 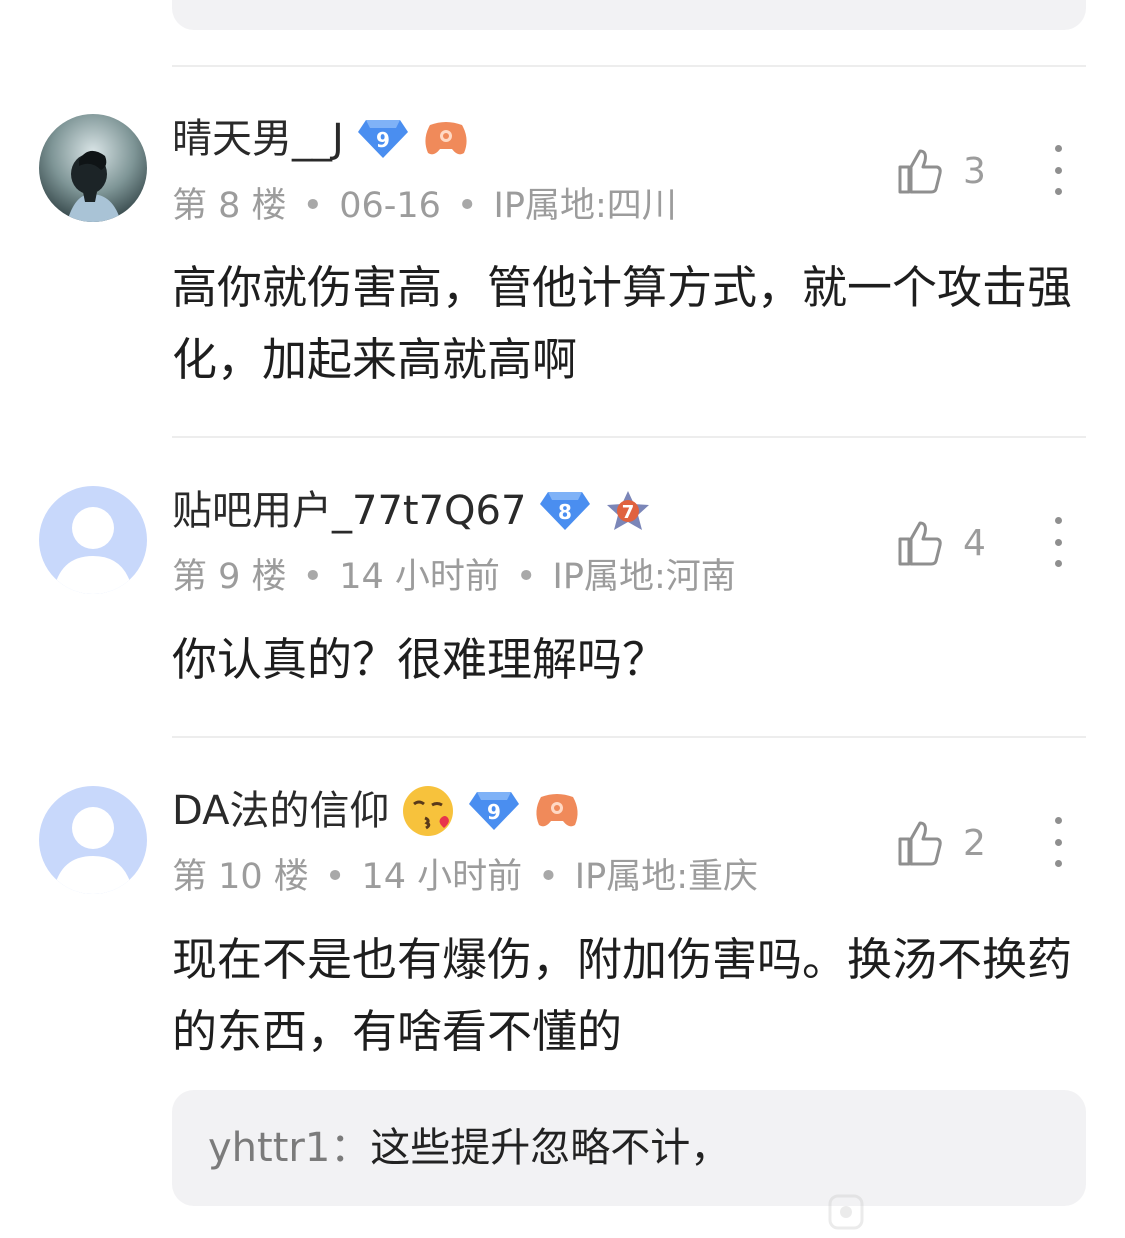 I want to click on post-meta: 第 8 楼 • 06-16 • IP属地:四川, so click(x=424, y=206).